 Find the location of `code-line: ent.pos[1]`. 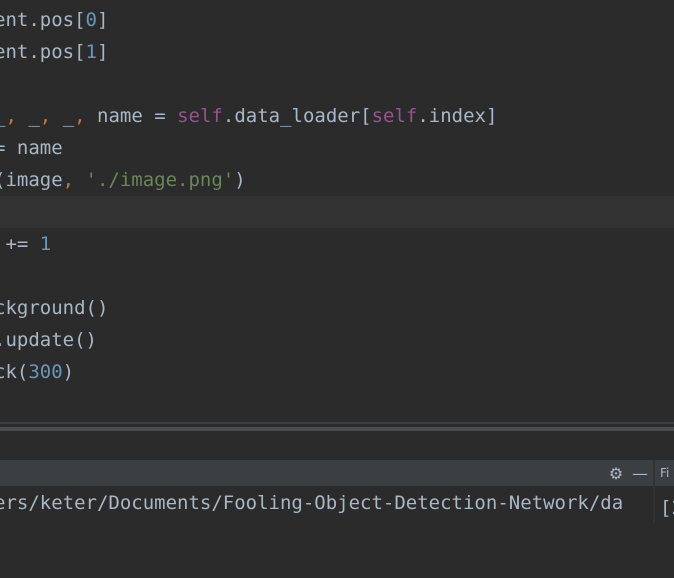

code-line: ent.pos[1] is located at coordinates (337, 52).